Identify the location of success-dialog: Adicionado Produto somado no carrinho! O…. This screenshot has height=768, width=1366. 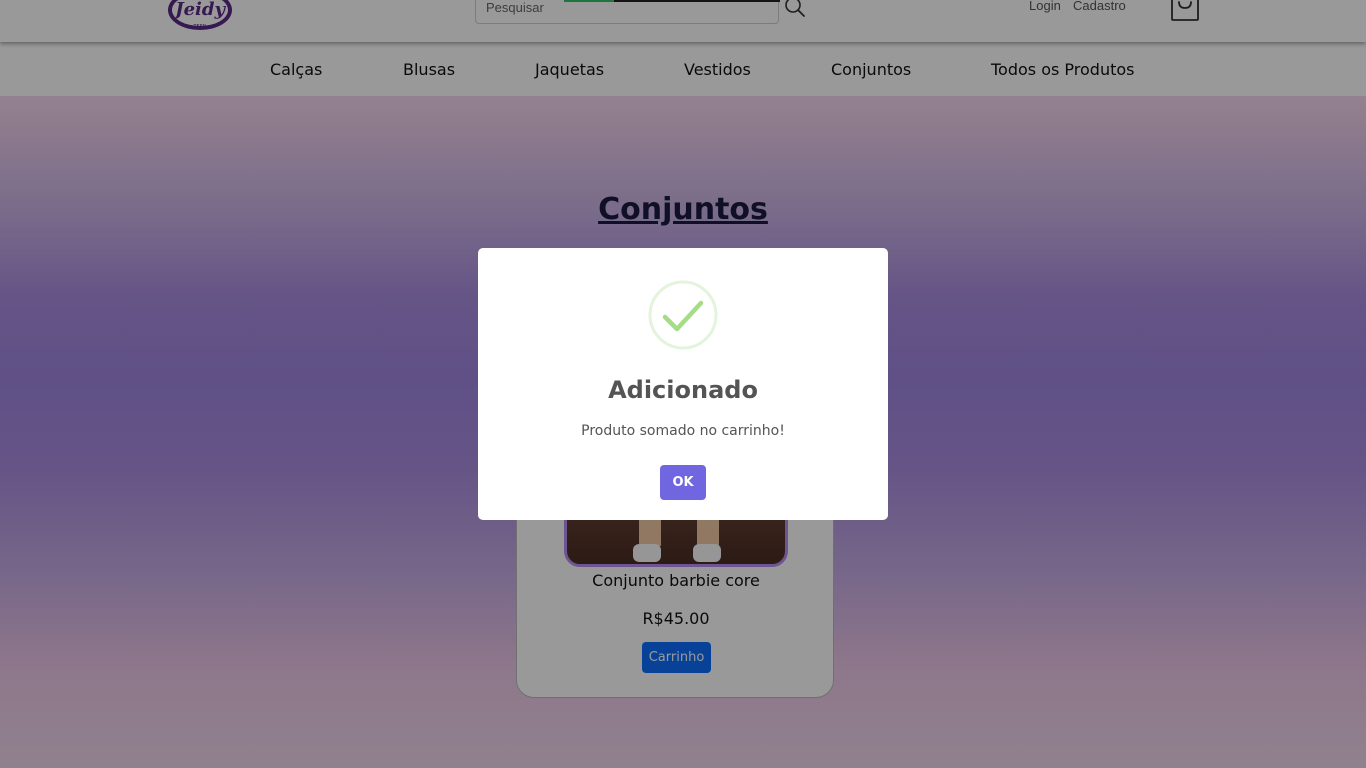
(683, 384).